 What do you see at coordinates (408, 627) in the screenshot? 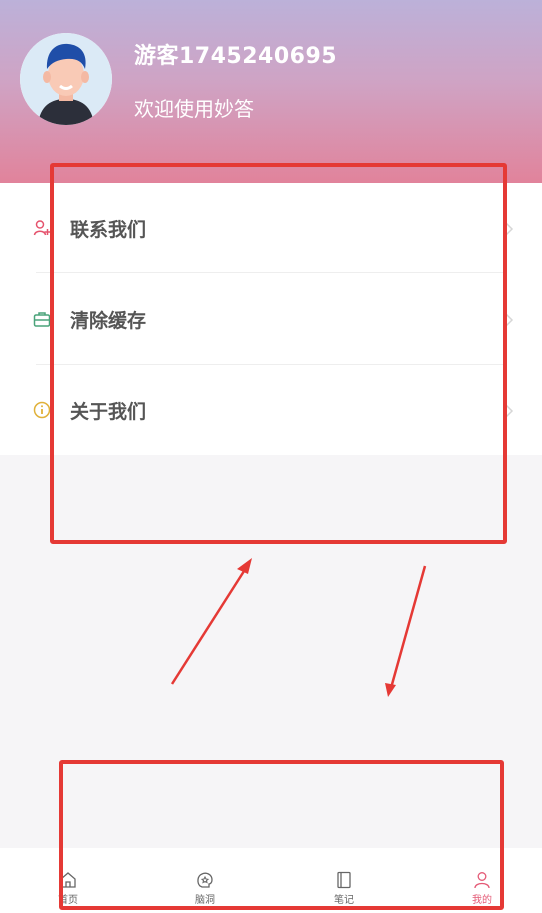
I see `annotation-arrow-down` at bounding box center [408, 627].